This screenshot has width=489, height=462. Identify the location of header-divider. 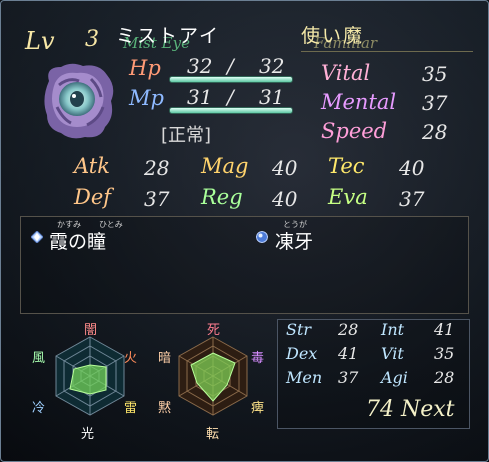
(387, 51).